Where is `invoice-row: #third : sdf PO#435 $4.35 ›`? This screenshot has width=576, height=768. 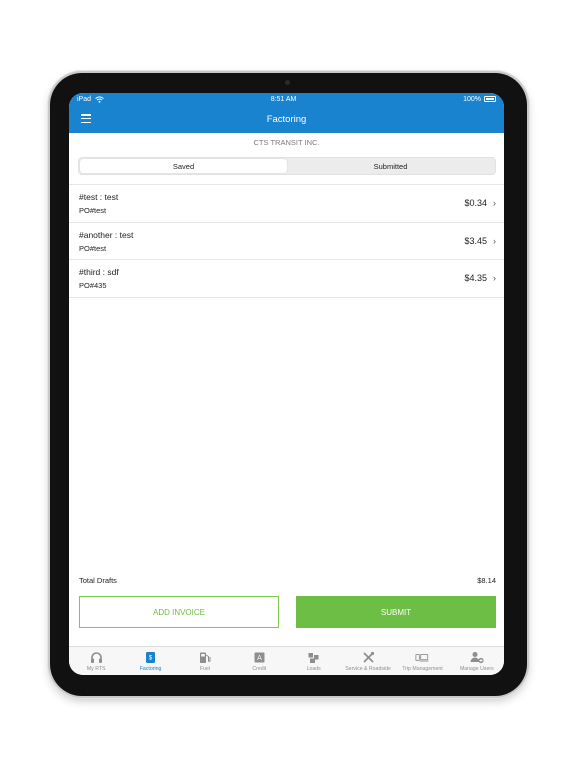 invoice-row: #third : sdf PO#435 $4.35 › is located at coordinates (286, 279).